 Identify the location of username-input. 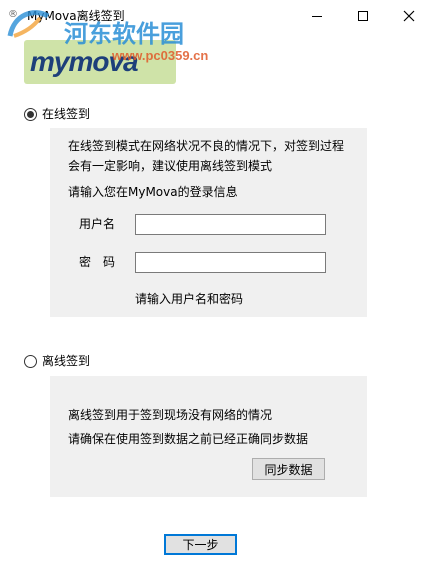
(230, 224).